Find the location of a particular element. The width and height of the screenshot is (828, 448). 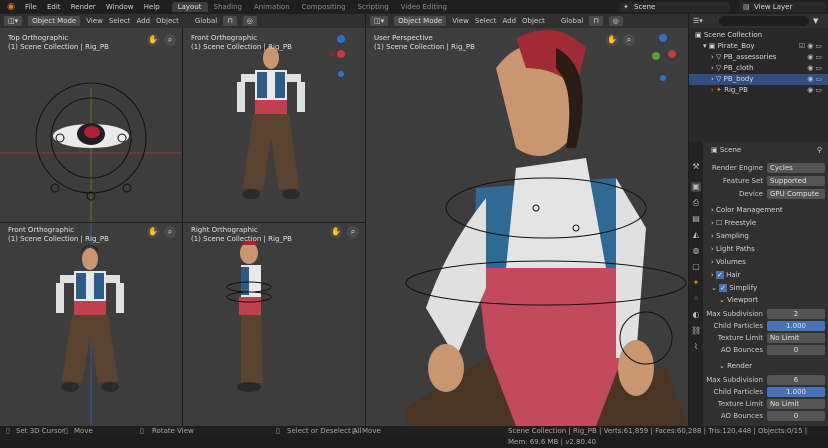

scene-selector: ✦ Scene is located at coordinates (675, 7).